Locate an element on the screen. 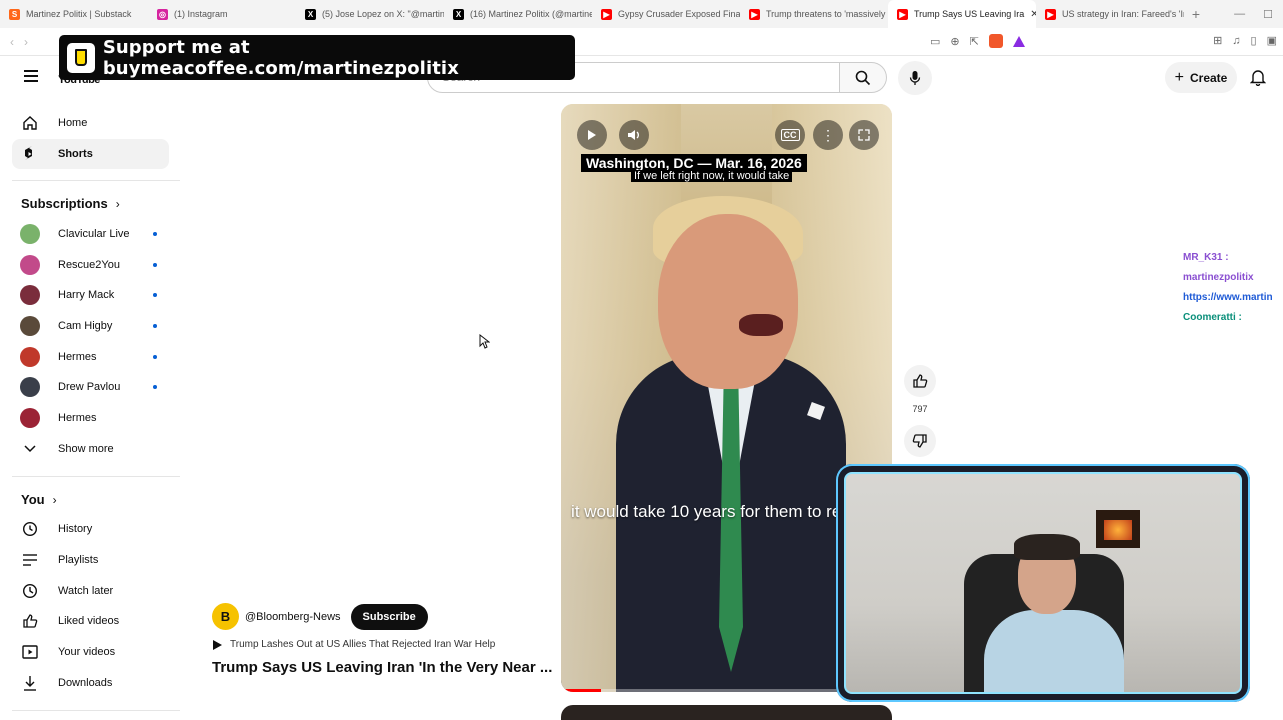  bell-icon is located at coordinates (1258, 78).